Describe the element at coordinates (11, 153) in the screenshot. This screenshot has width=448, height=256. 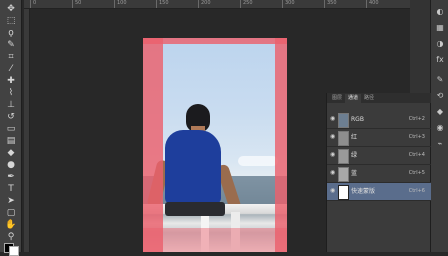
I see `blur-tool-icon: ◆` at that location.